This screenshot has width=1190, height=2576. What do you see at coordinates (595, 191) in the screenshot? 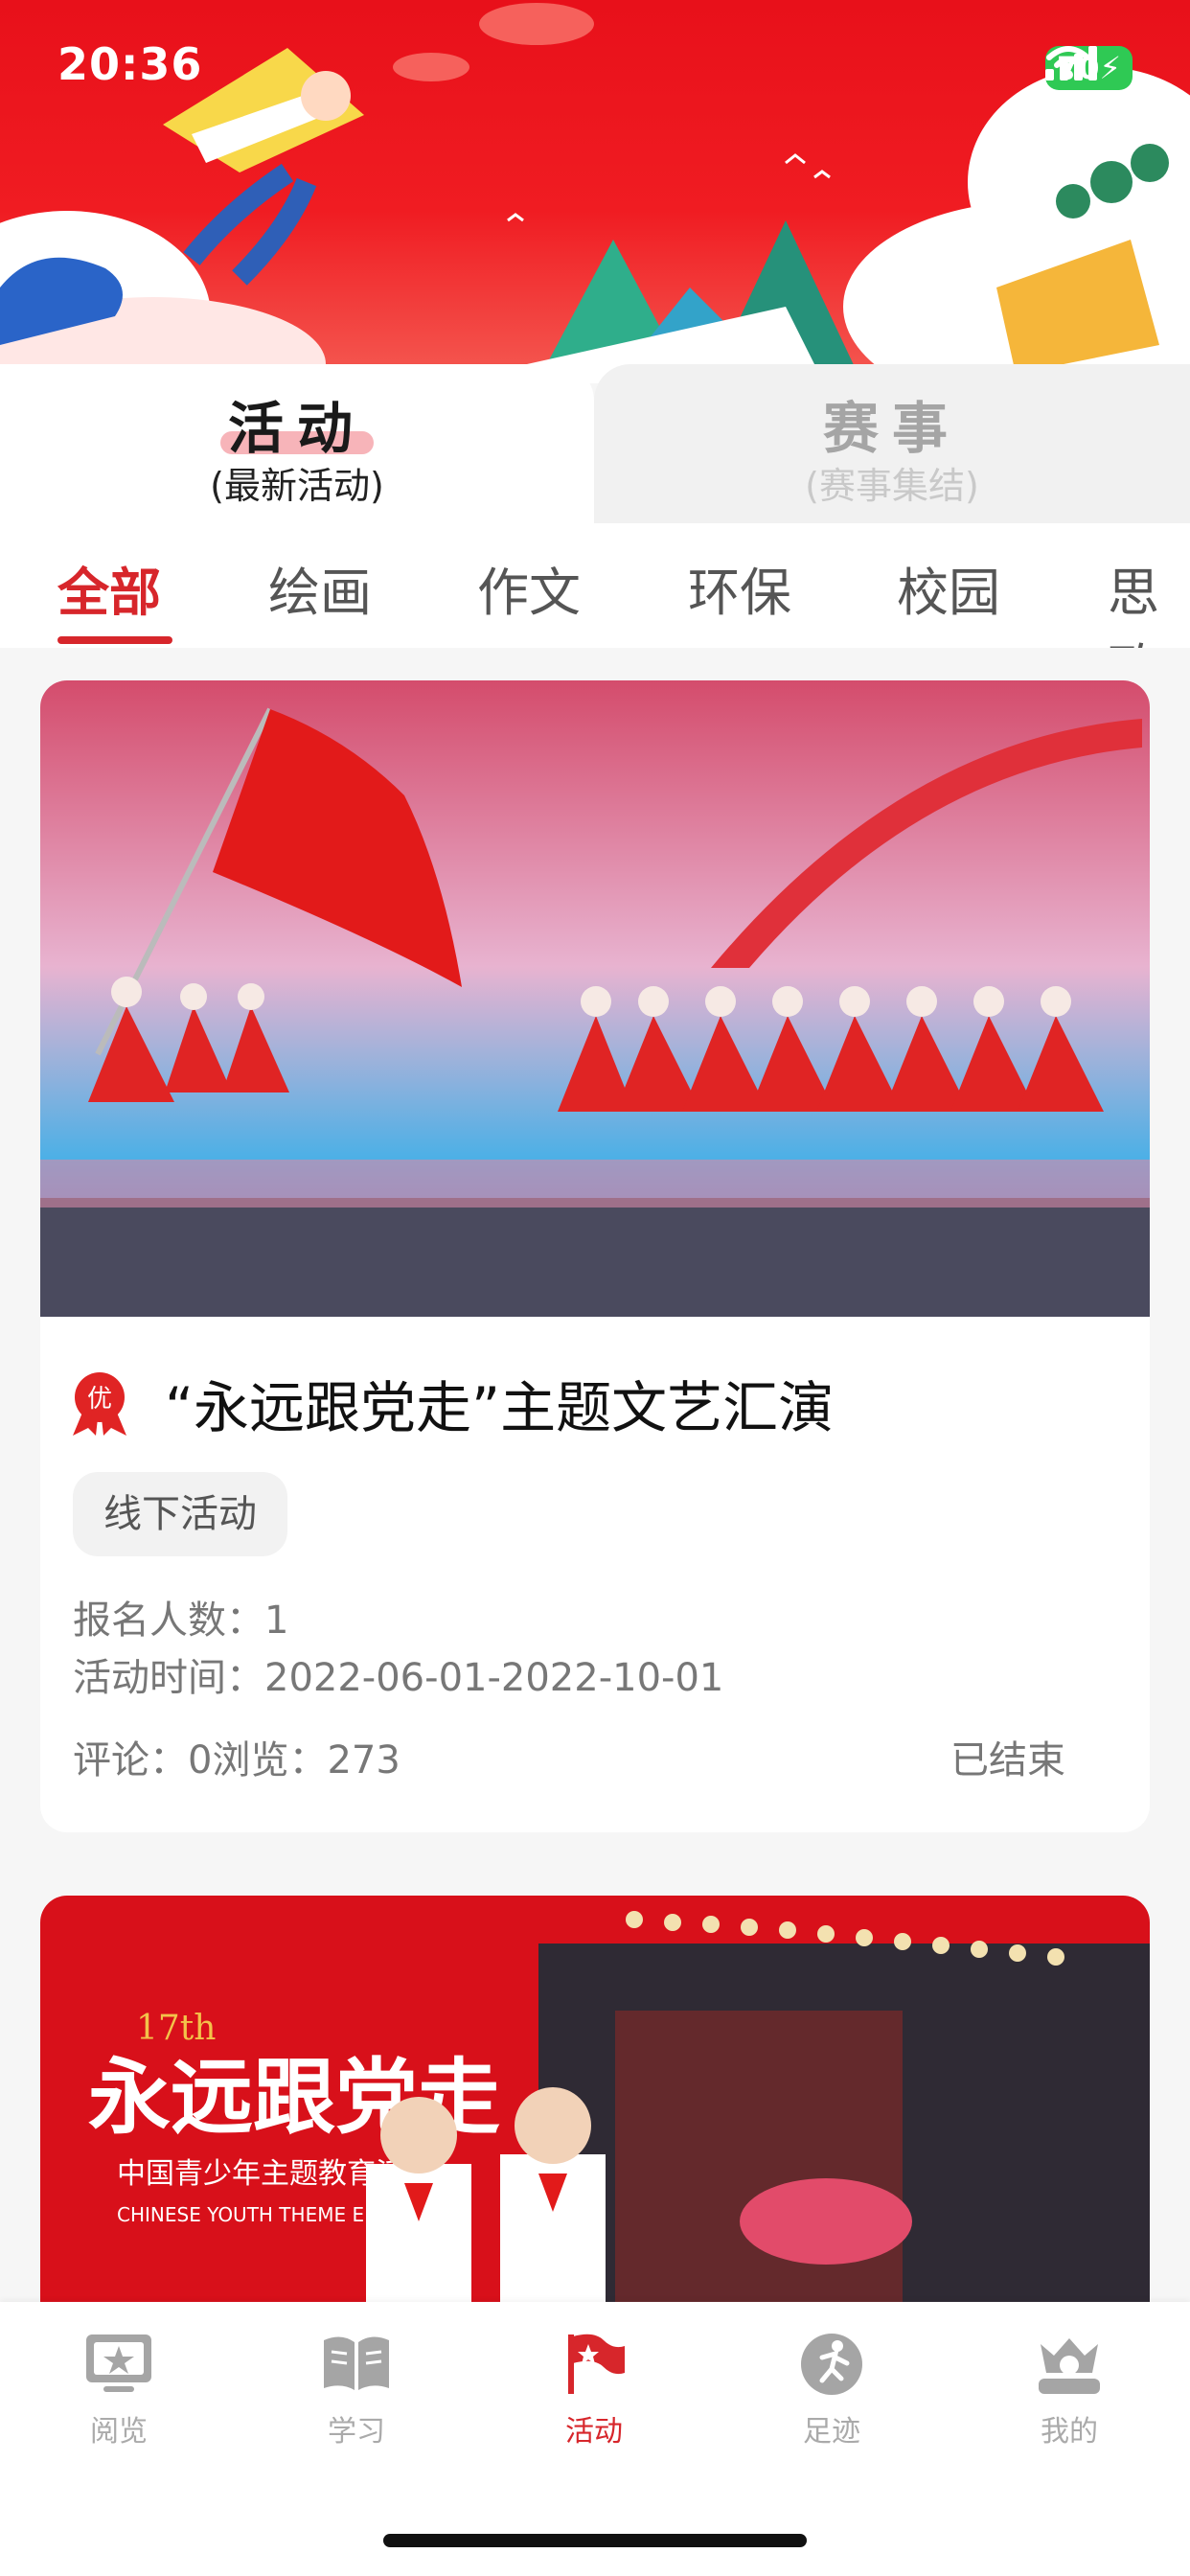
I see `header-banner: 20:36 70⚡` at bounding box center [595, 191].